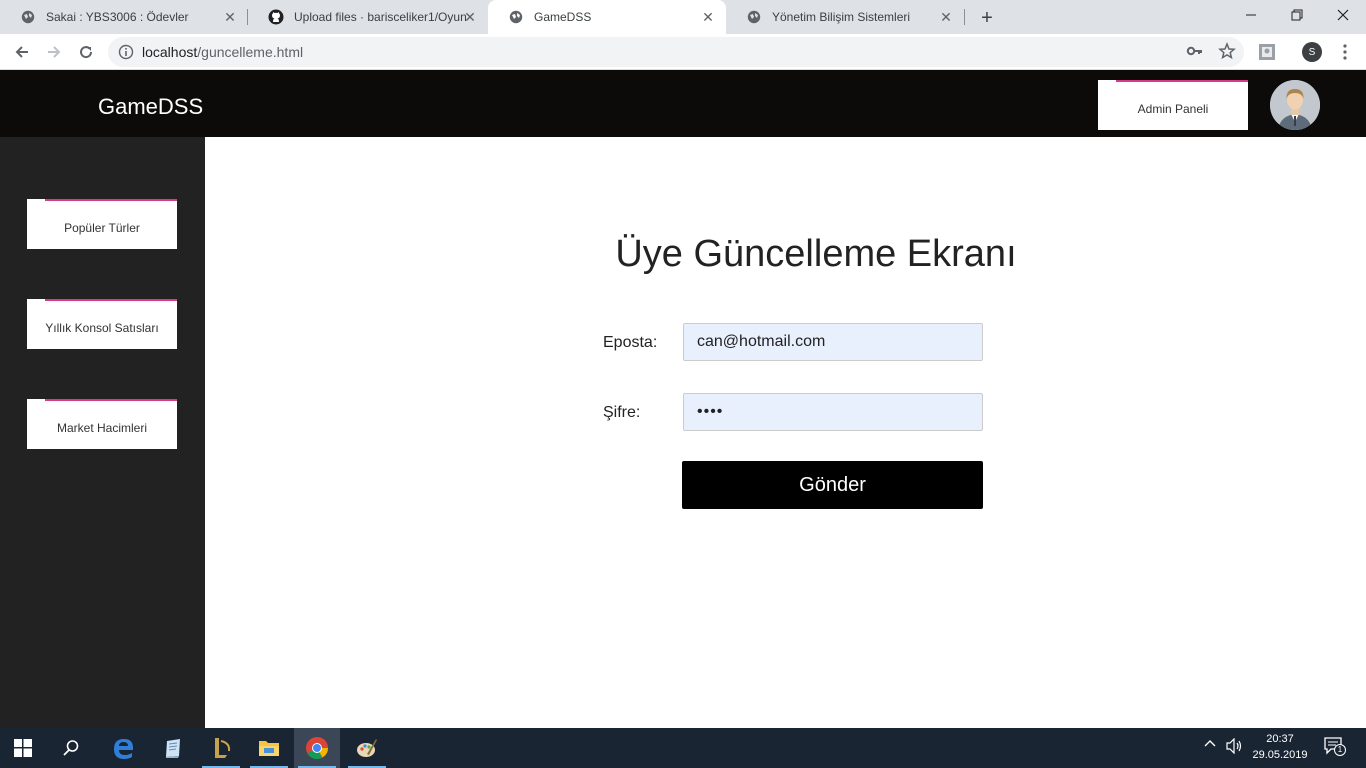 This screenshot has height=768, width=1366. I want to click on address-bar: localhost/guncelleme.html, so click(676, 52).